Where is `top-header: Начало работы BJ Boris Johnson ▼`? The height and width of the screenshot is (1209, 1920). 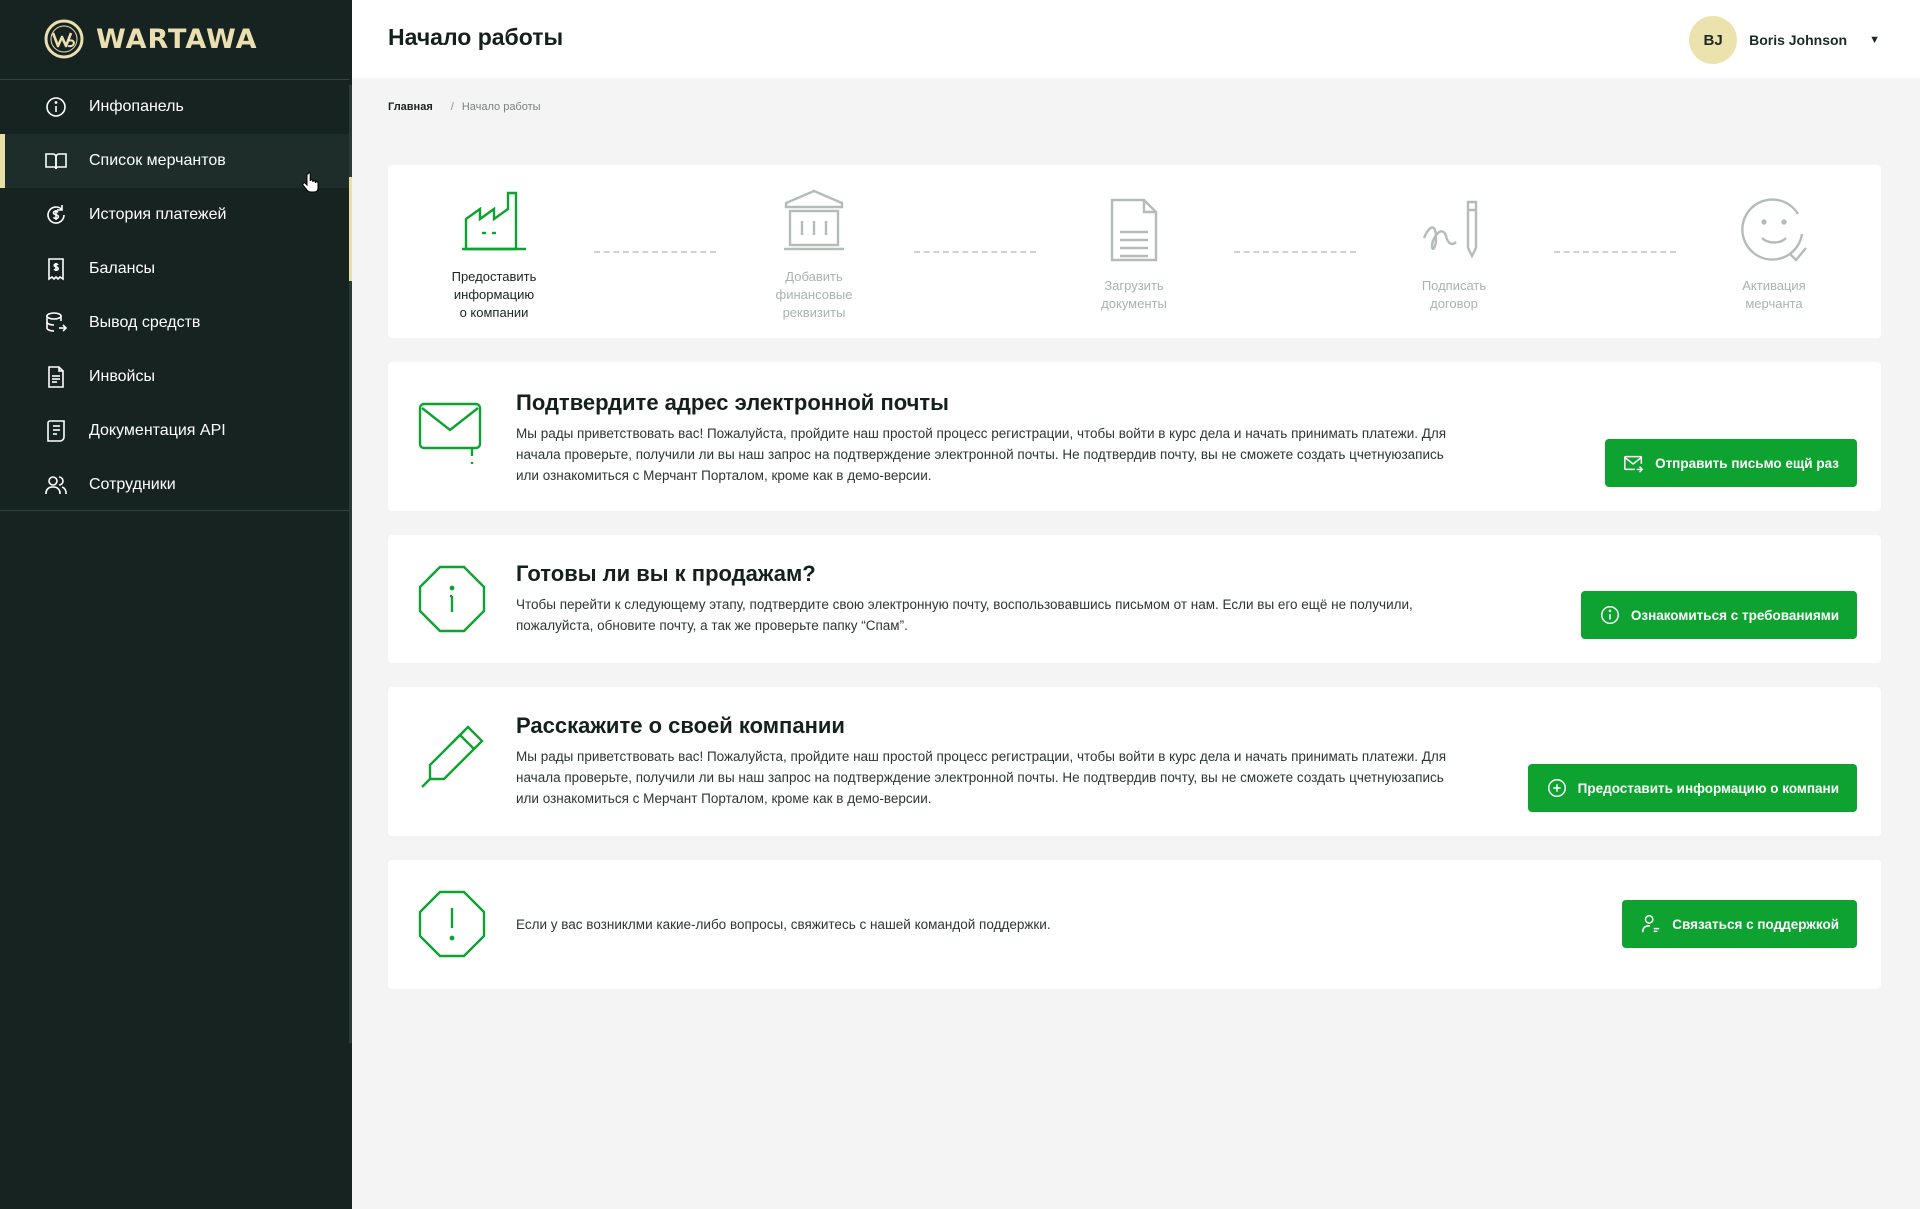
top-header: Начало работы BJ Boris Johnson ▼ is located at coordinates (1136, 39).